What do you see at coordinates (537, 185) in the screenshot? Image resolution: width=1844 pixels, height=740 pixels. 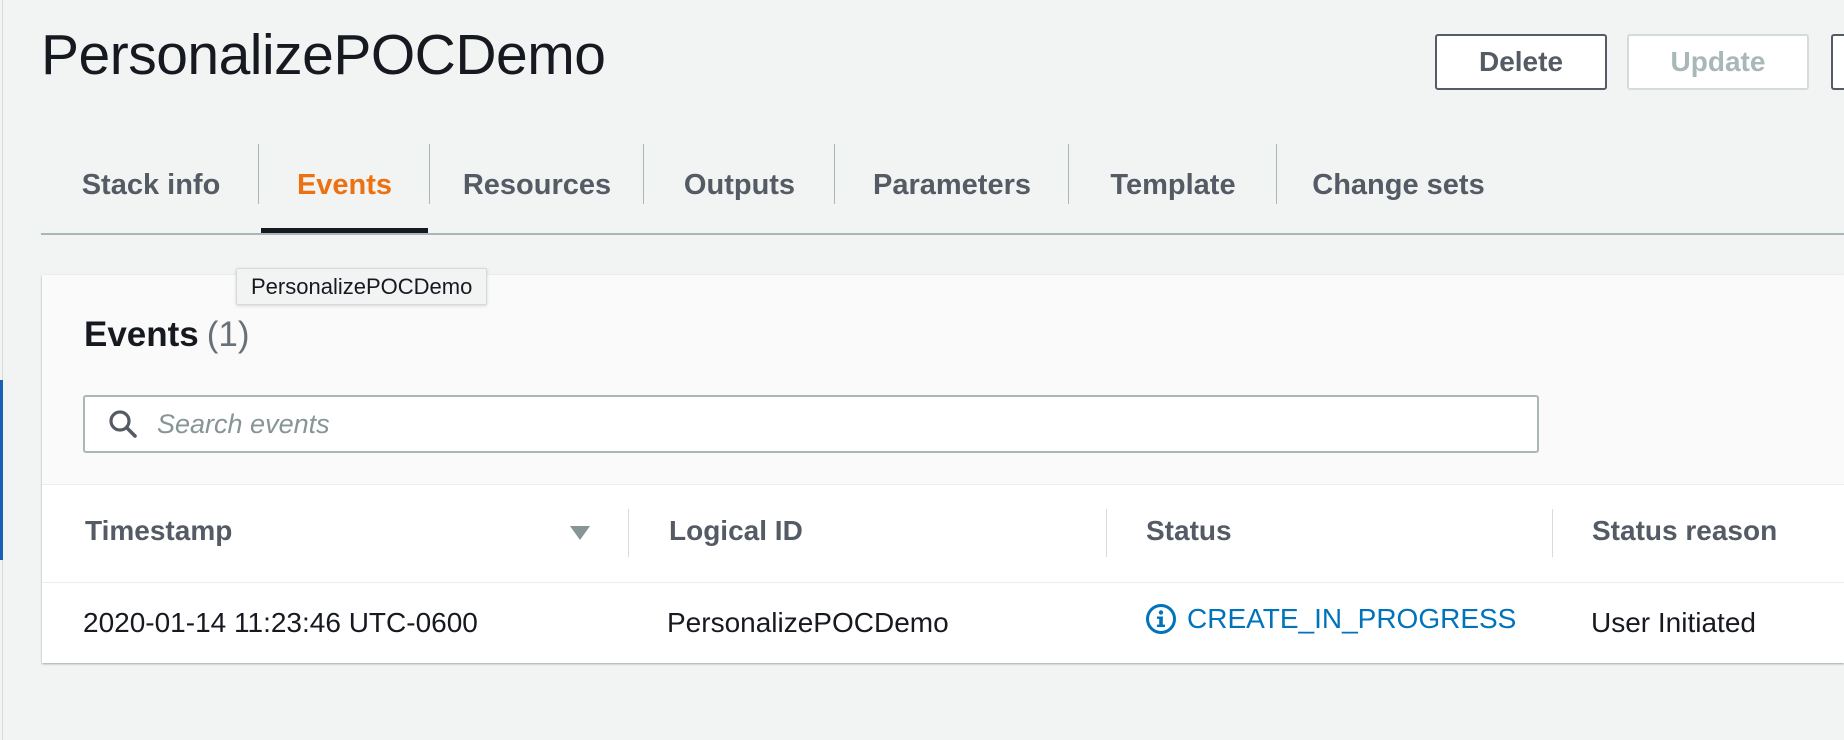 I see `tab-resources: Resources` at bounding box center [537, 185].